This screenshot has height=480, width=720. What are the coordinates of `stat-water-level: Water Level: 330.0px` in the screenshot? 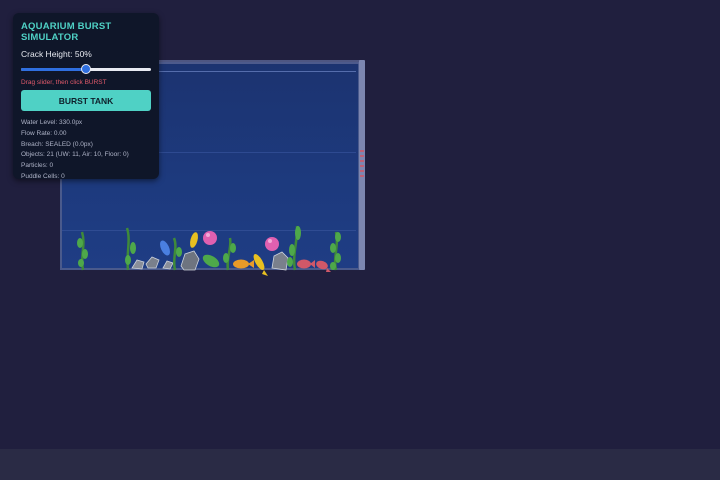 It's located at (52, 122).